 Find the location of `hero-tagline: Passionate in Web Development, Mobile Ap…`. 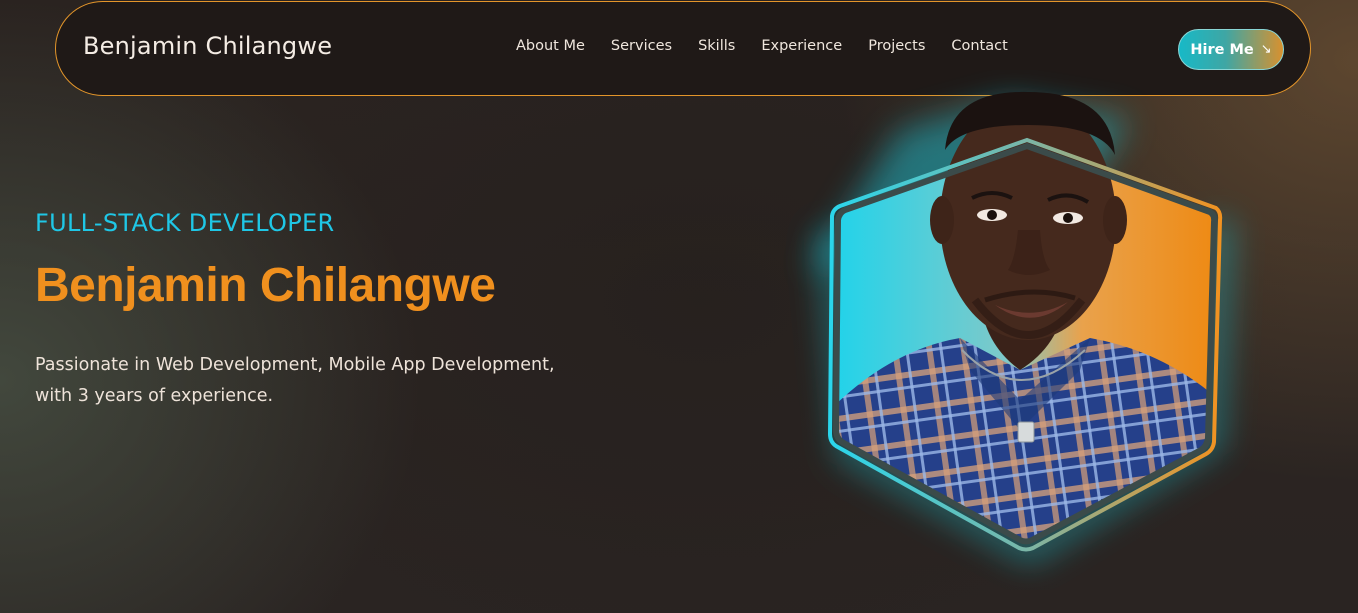

hero-tagline: Passionate in Web Development, Mobile Ap… is located at coordinates (315, 381).